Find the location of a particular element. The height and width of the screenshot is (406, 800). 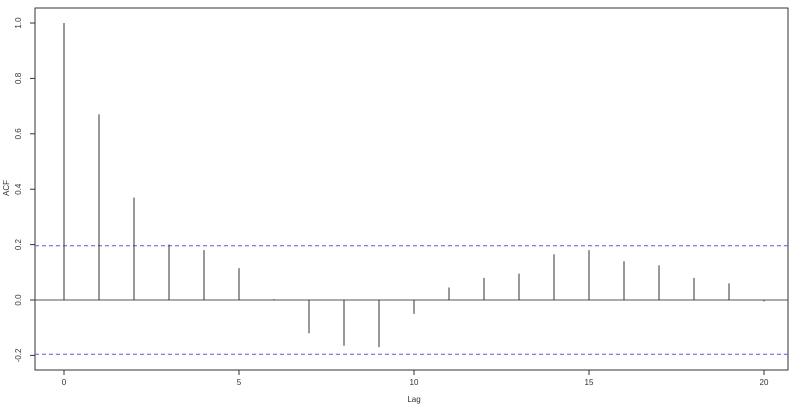

y-tick-label-0.6: 0.6 is located at coordinates (18, 134).